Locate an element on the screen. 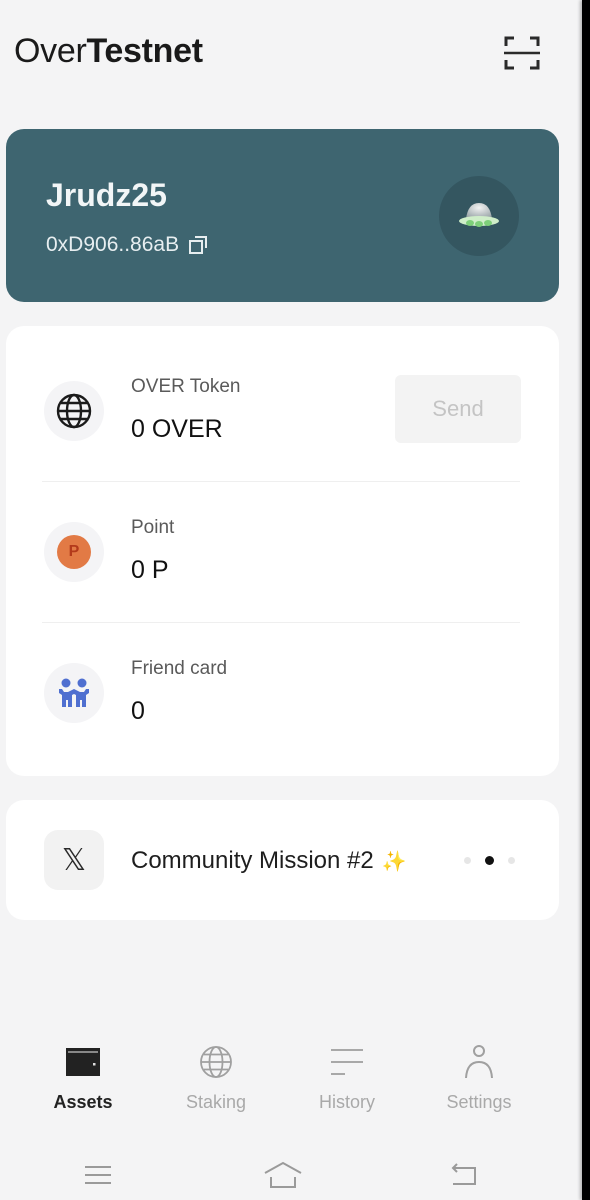  list-icon is located at coordinates (347, 1062).